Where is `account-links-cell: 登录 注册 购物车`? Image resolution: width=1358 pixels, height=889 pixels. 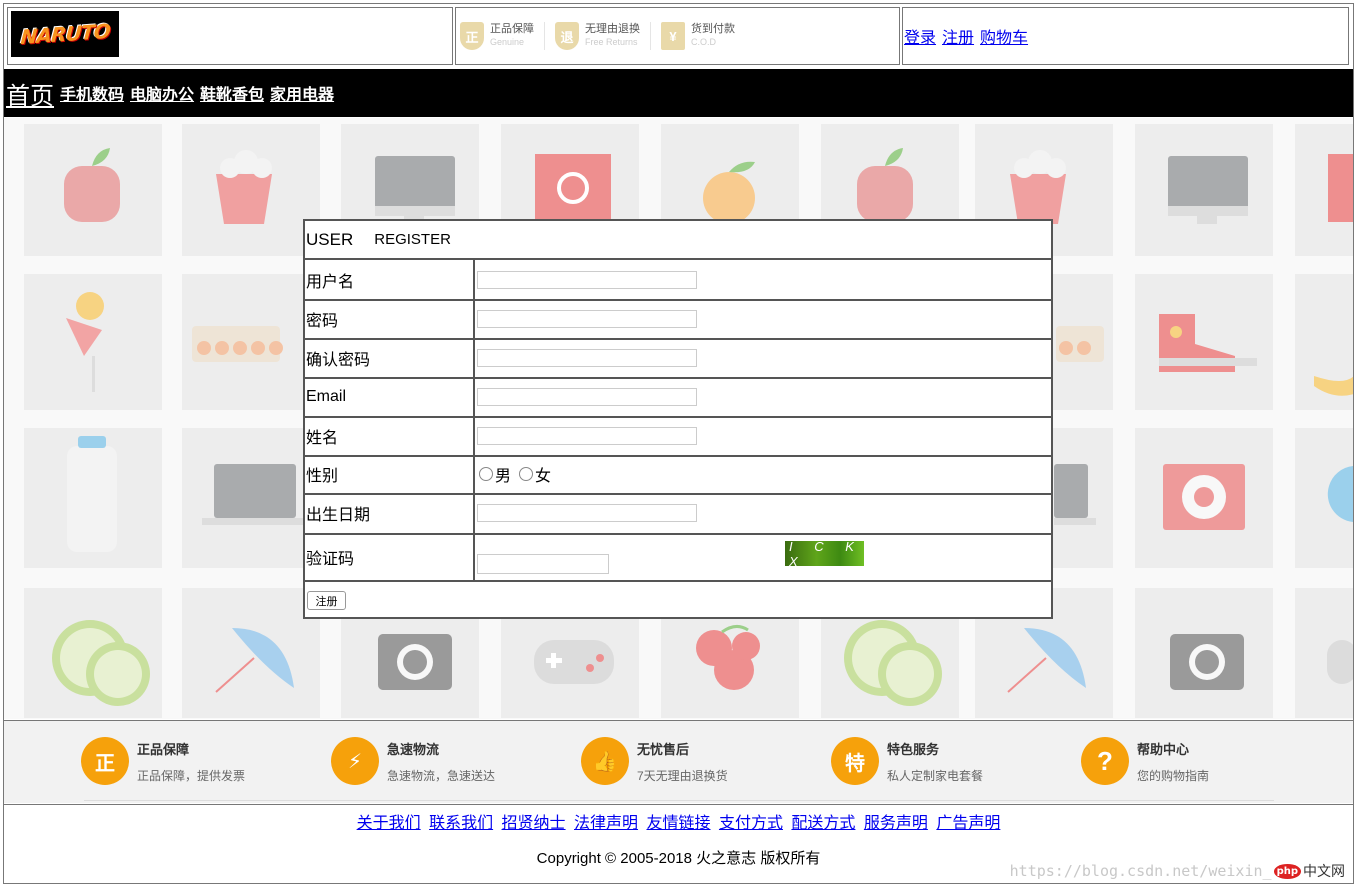 account-links-cell: 登录 注册 购物车 is located at coordinates (1125, 36).